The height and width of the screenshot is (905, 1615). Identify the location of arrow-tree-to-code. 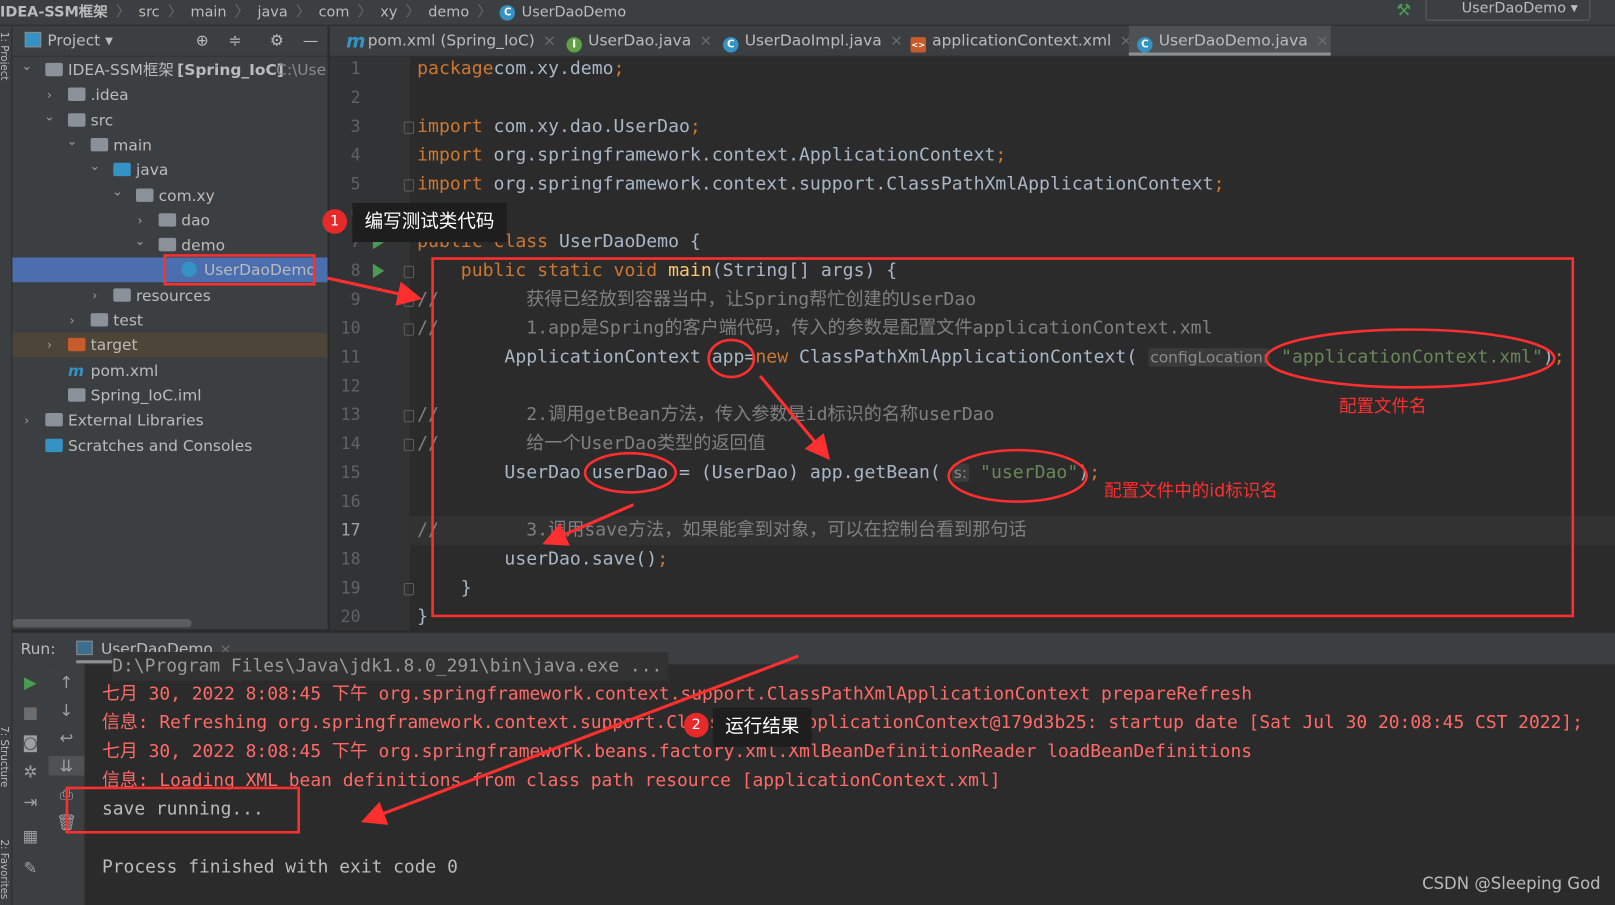
(375, 291).